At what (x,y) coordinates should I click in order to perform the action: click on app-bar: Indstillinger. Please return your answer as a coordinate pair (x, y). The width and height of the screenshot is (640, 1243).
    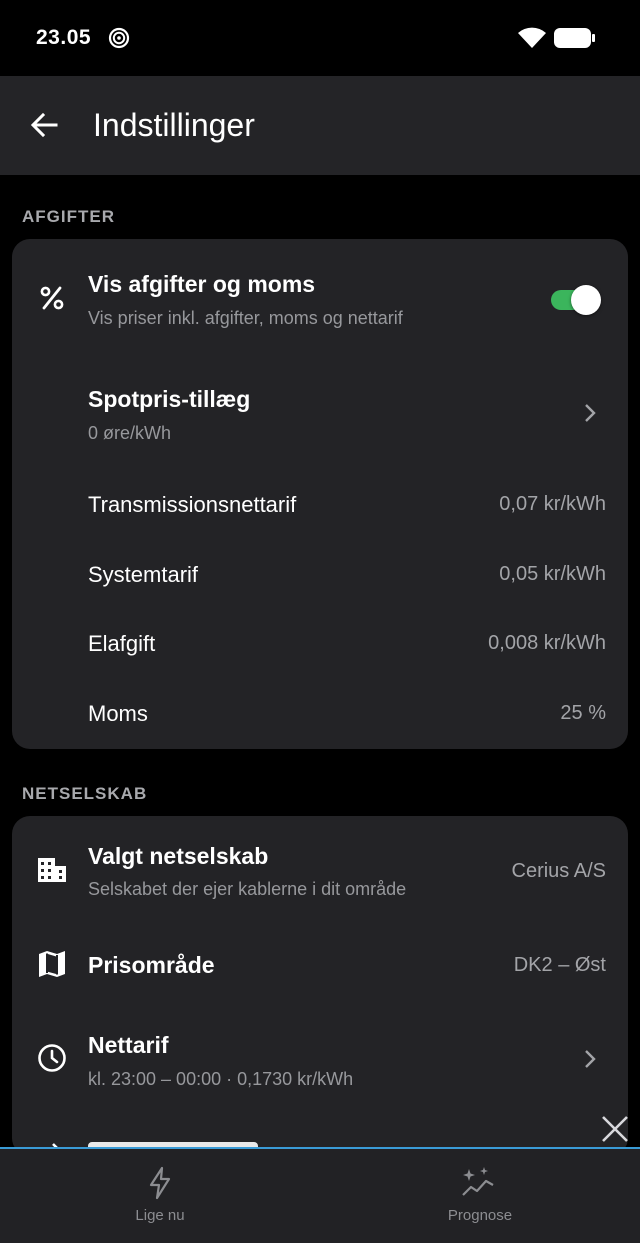
    Looking at the image, I should click on (320, 125).